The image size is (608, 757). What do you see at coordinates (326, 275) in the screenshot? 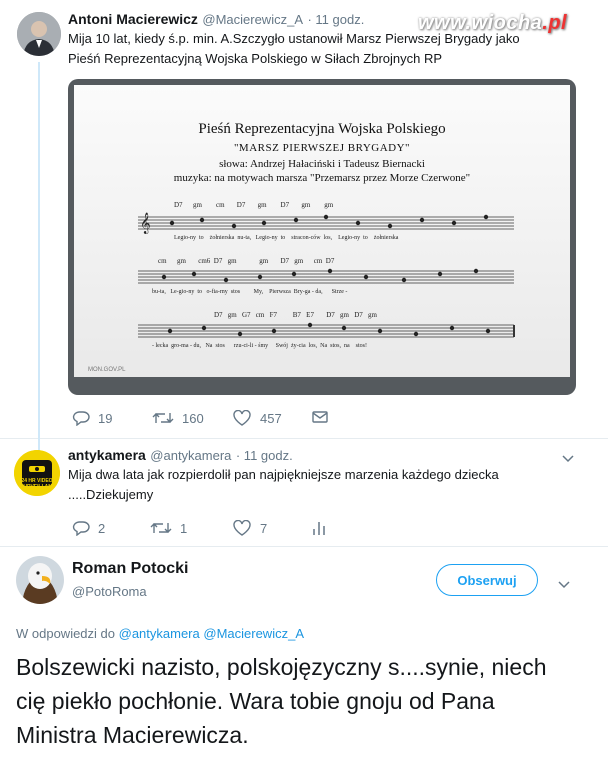
I see `music-staves: 𝄞` at bounding box center [326, 275].